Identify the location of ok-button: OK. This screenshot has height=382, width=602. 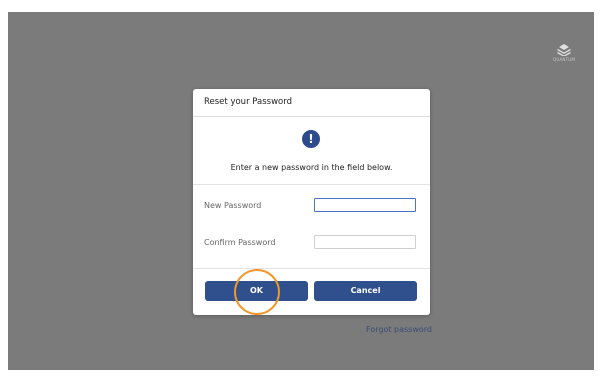
(256, 291).